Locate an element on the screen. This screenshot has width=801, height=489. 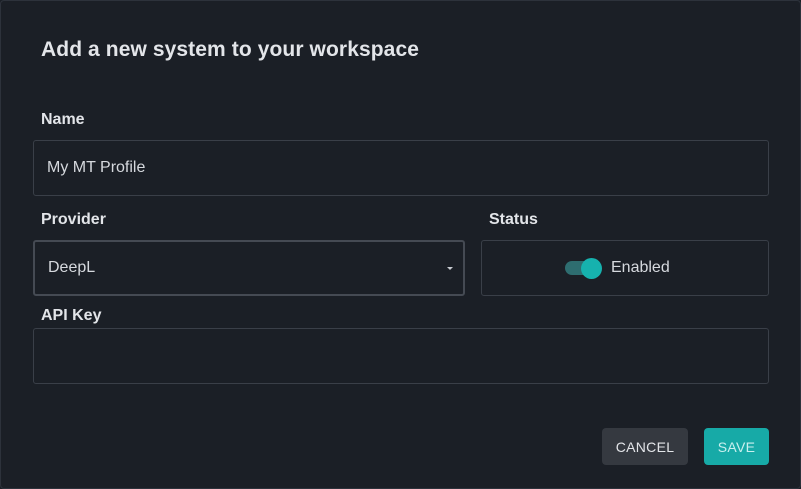
status-toggle-group: Enabled is located at coordinates (617, 268).